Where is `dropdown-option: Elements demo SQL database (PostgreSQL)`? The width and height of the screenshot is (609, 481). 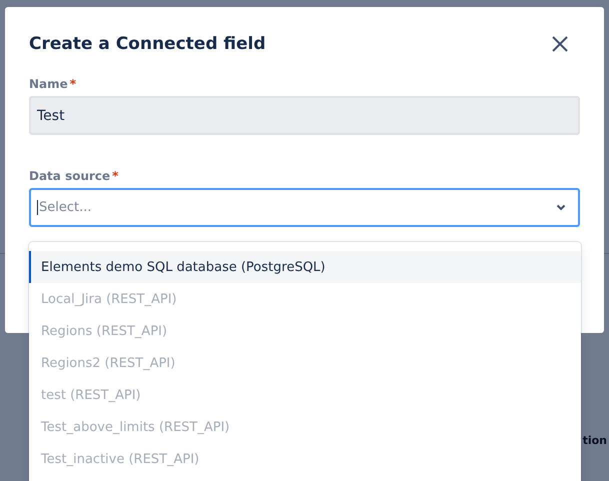 dropdown-option: Elements demo SQL database (PostgreSQL) is located at coordinates (305, 267).